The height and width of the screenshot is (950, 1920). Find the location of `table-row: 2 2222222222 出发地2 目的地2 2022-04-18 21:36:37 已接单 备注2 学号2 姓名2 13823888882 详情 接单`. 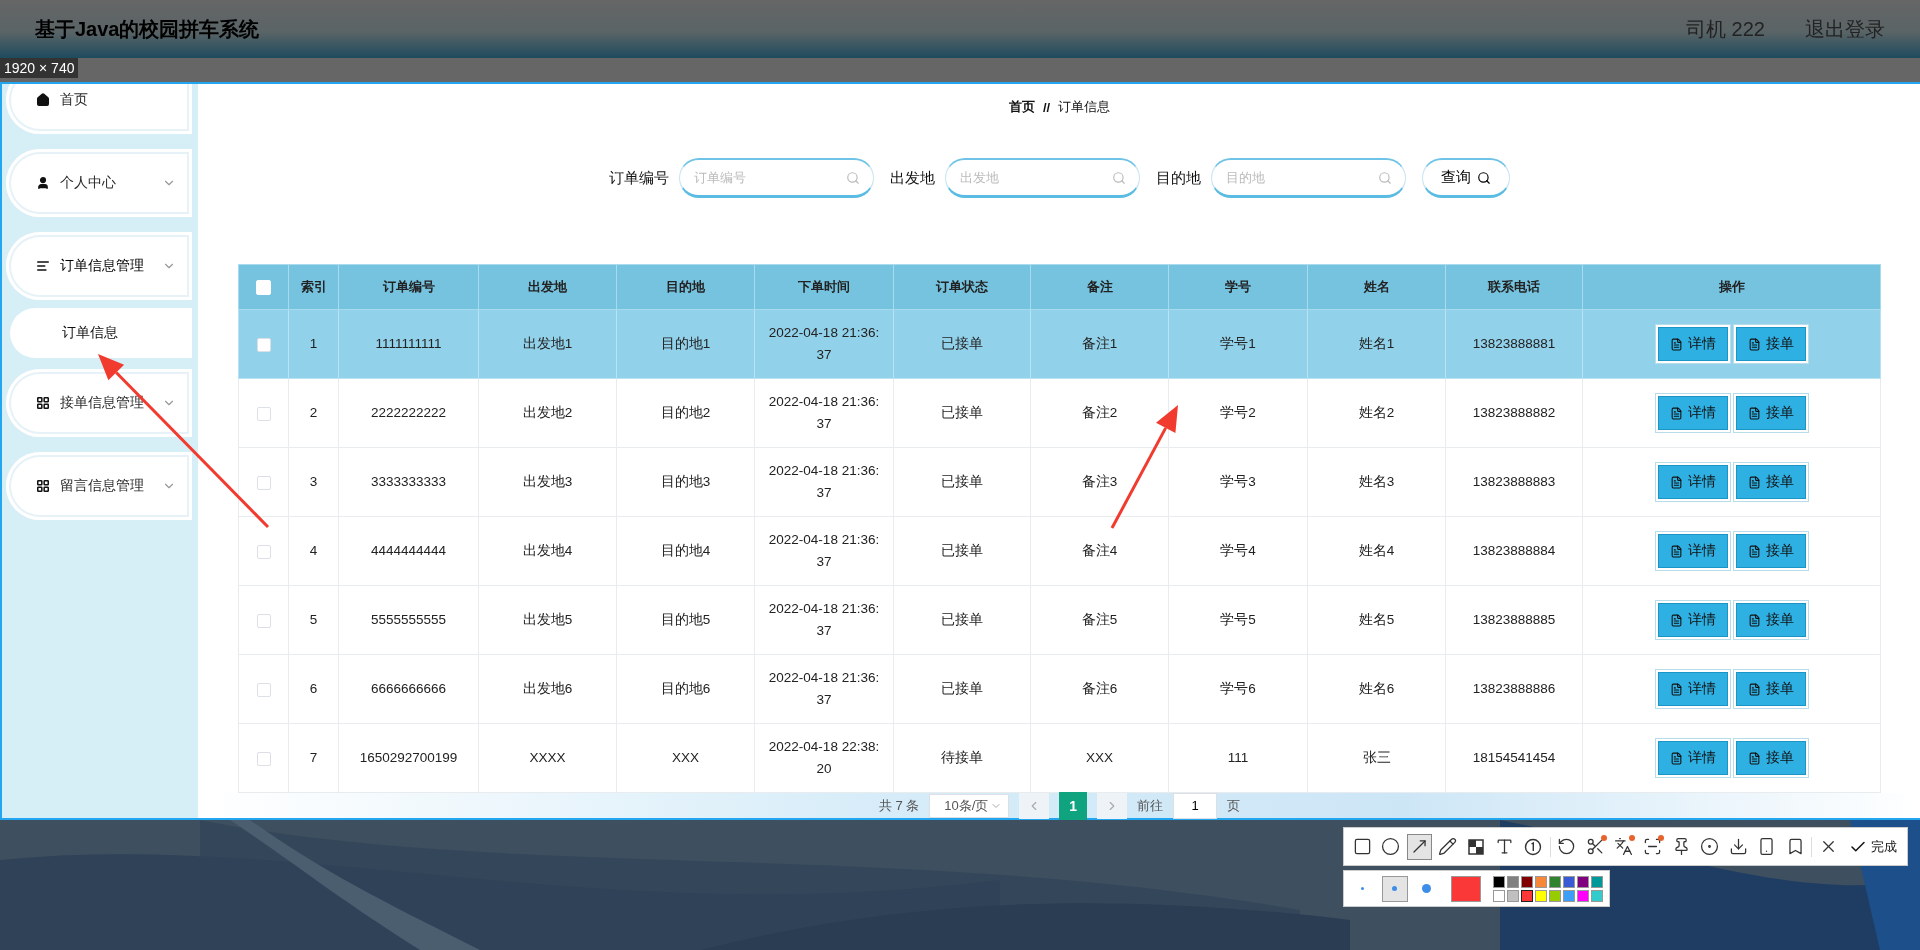

table-row: 2 2222222222 出发地2 目的地2 2022-04-18 21:36:37 已接单 备注2 学号2 姓名2 13823888882 详情 接单 is located at coordinates (1059, 413).